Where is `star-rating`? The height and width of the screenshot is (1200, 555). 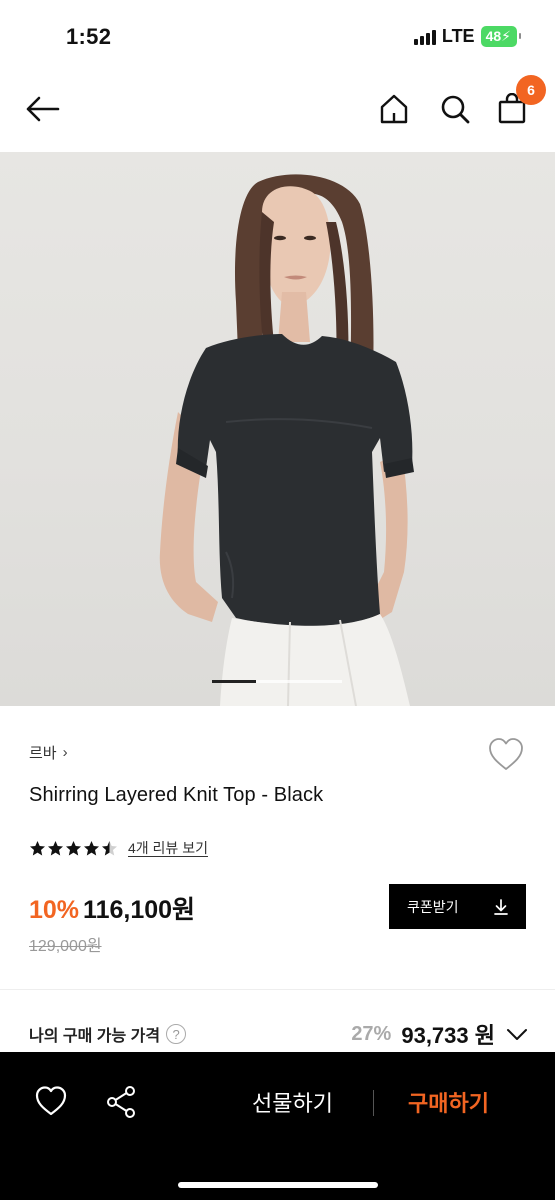
star-rating is located at coordinates (73, 848).